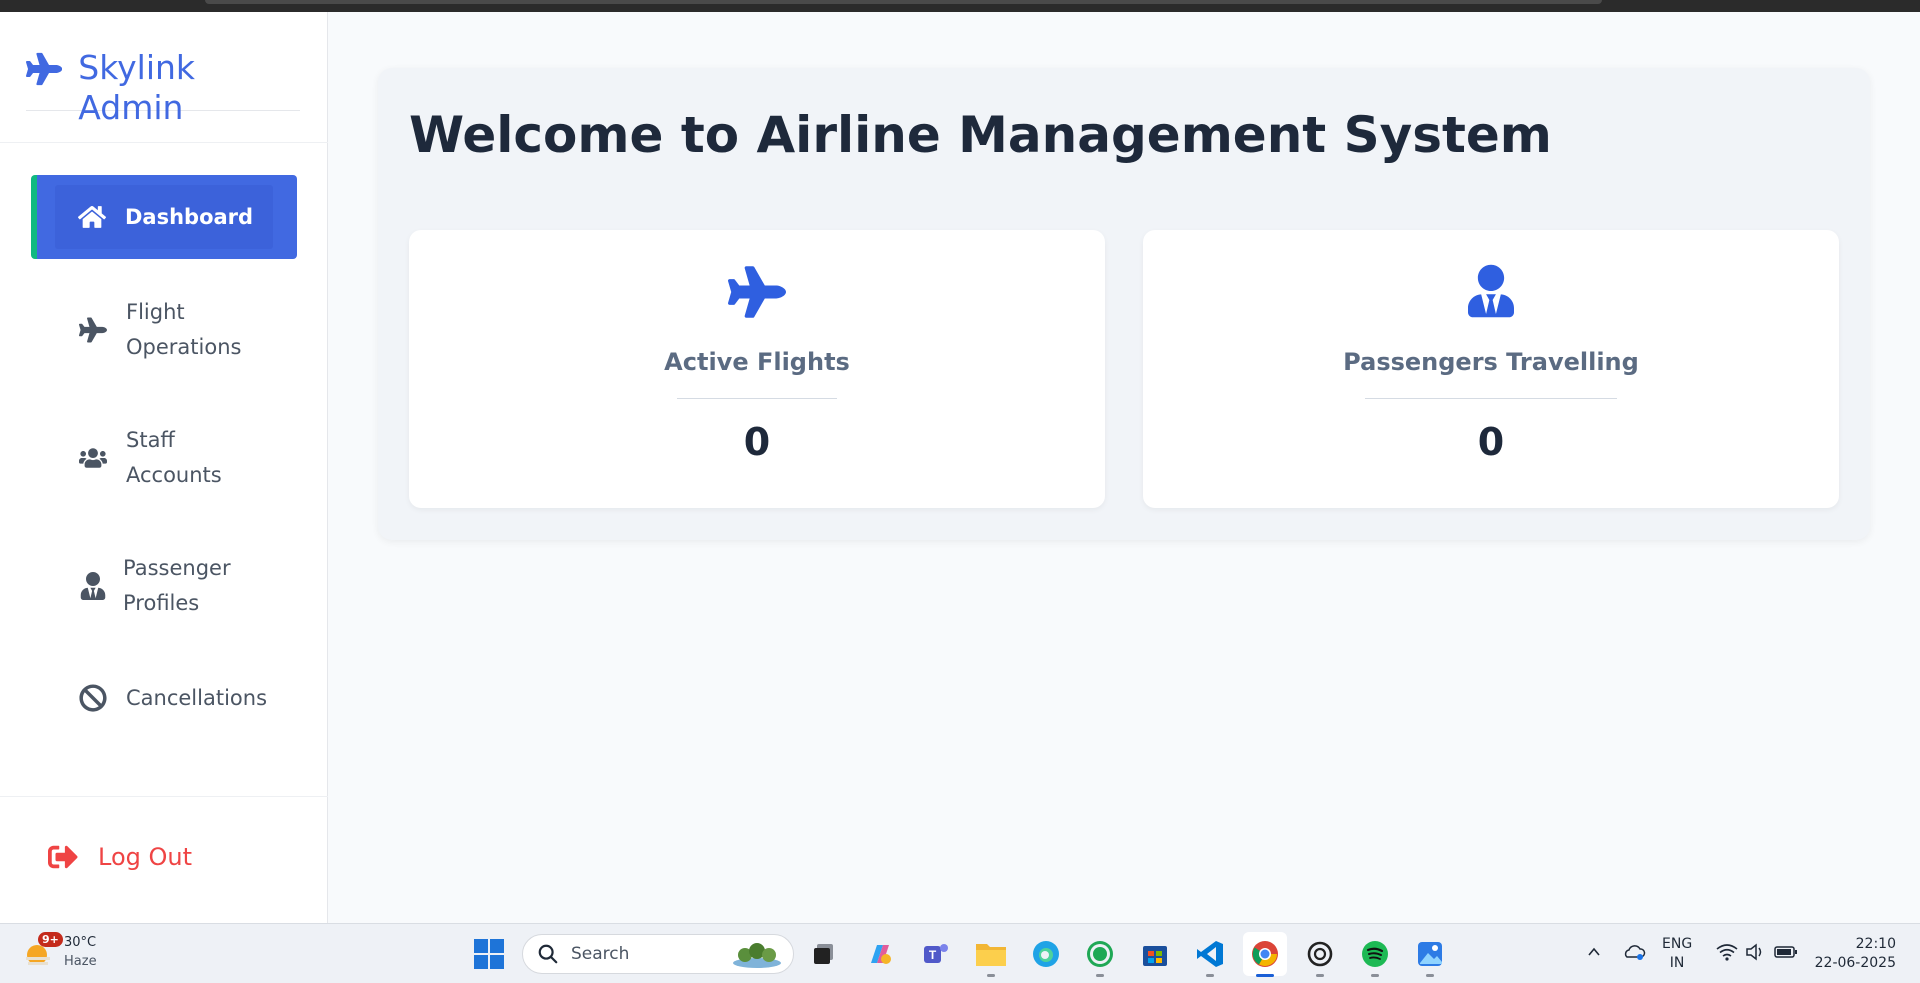 This screenshot has height=983, width=1920. I want to click on brand: Skylink Admin, so click(163, 87).